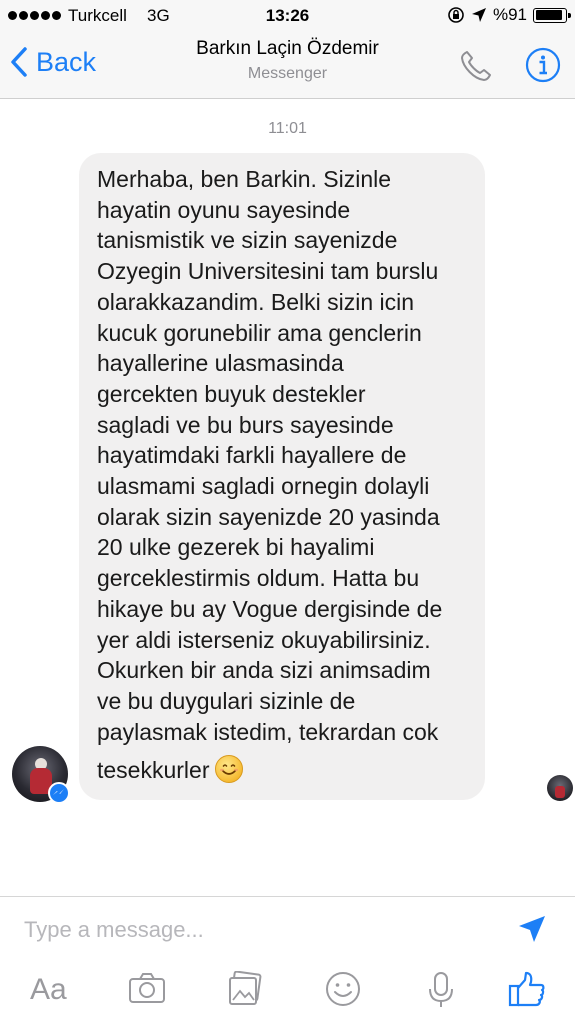 Image resolution: width=575 pixels, height=1024 pixels. I want to click on message-input, so click(259, 930).